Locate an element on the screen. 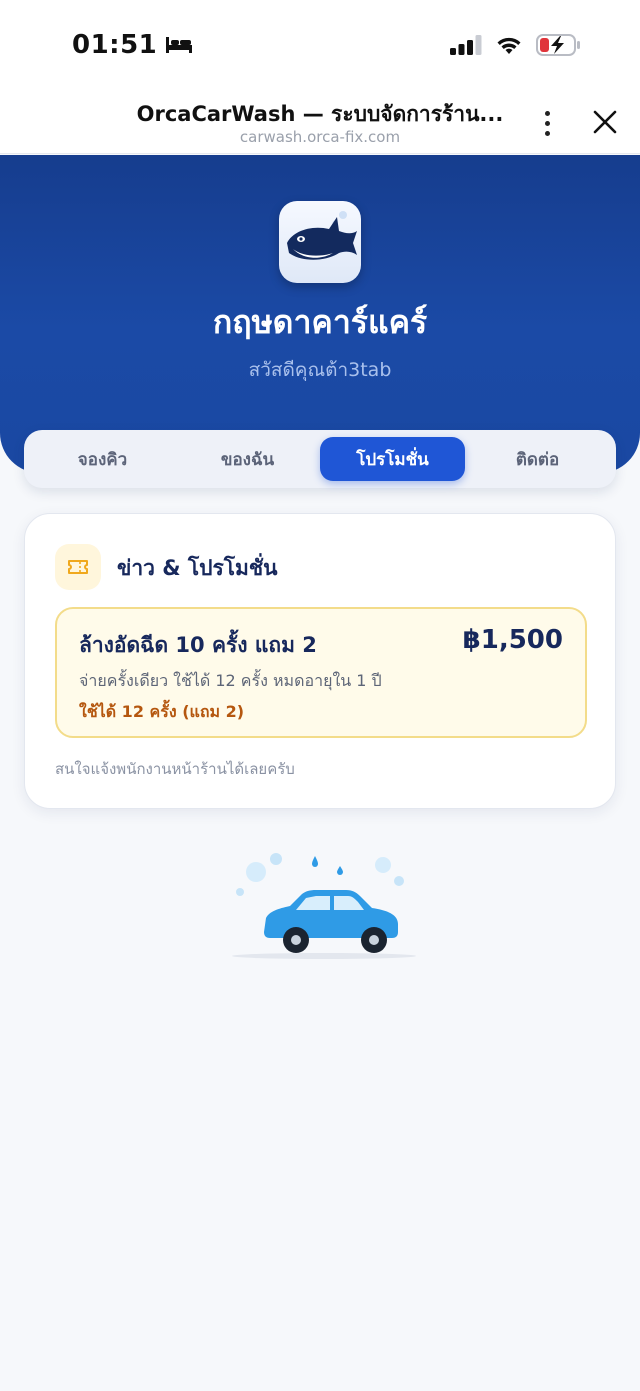 The height and width of the screenshot is (1391, 640). battery-charging-icon is located at coordinates (558, 45).